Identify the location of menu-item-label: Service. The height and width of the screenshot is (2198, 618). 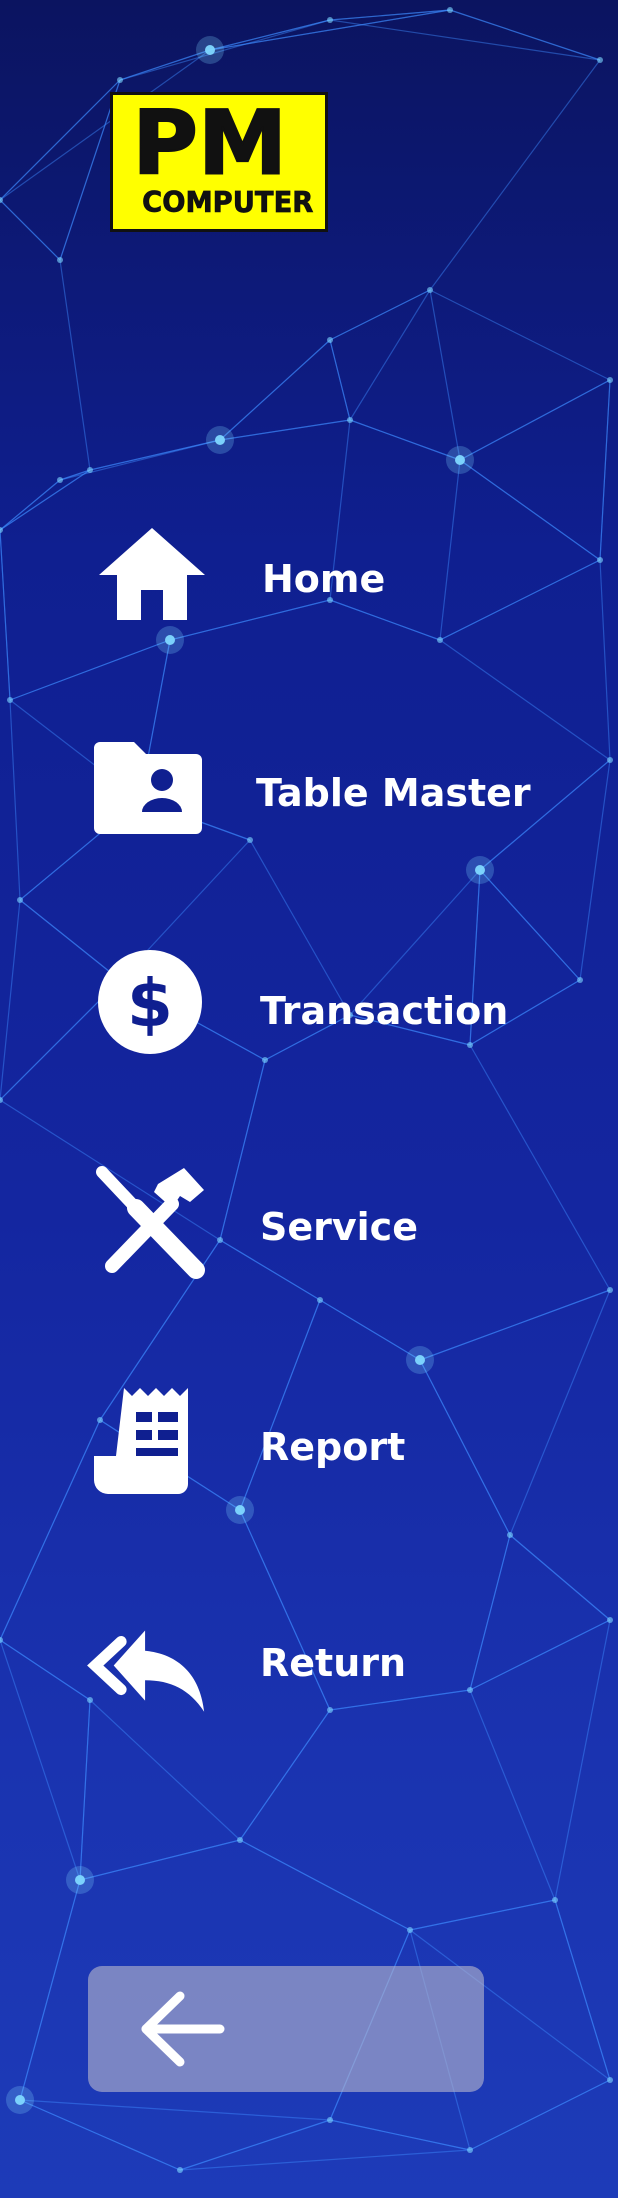
(339, 1227).